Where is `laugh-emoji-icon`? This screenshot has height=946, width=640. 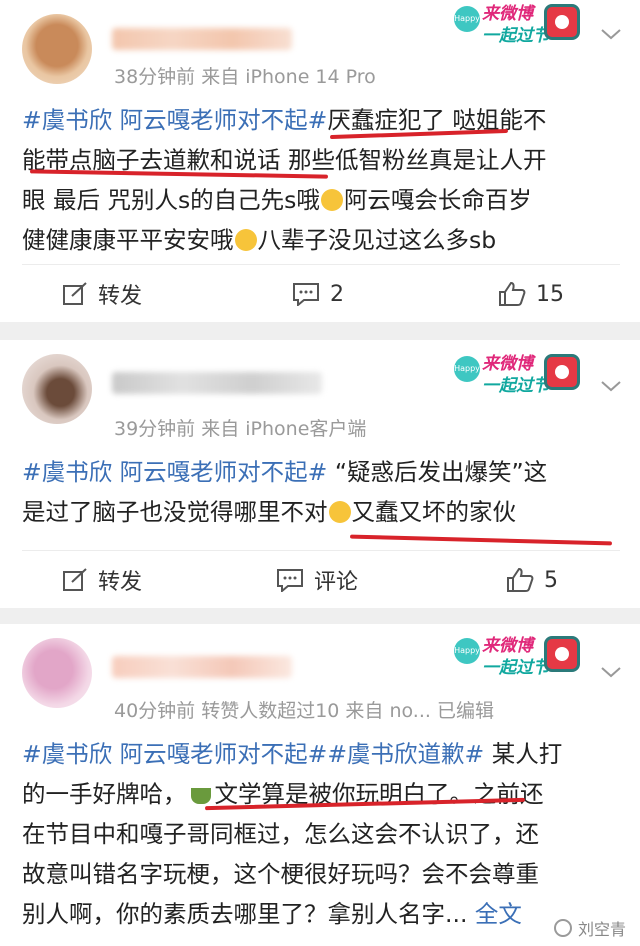 laugh-emoji-icon is located at coordinates (245, 240).